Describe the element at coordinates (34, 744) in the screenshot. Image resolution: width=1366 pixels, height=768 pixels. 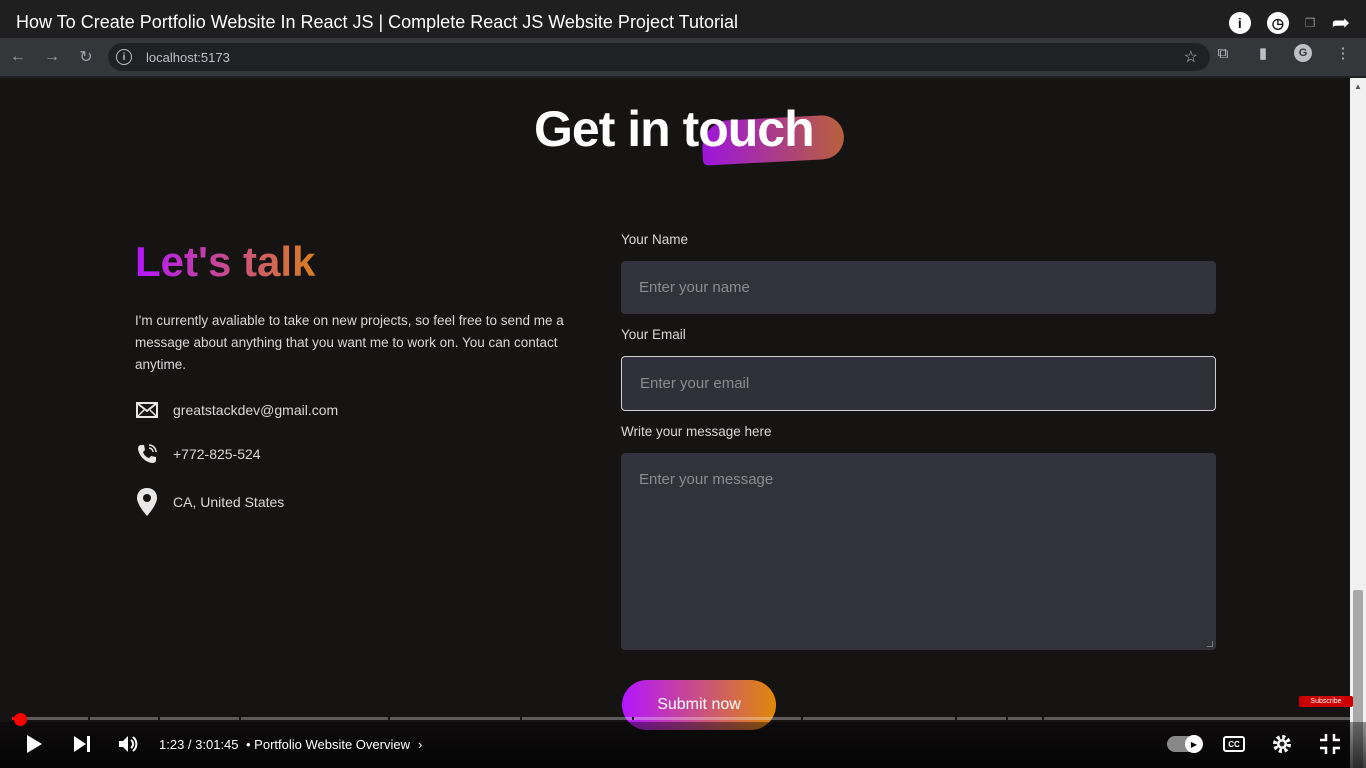
I see `play-icon` at that location.